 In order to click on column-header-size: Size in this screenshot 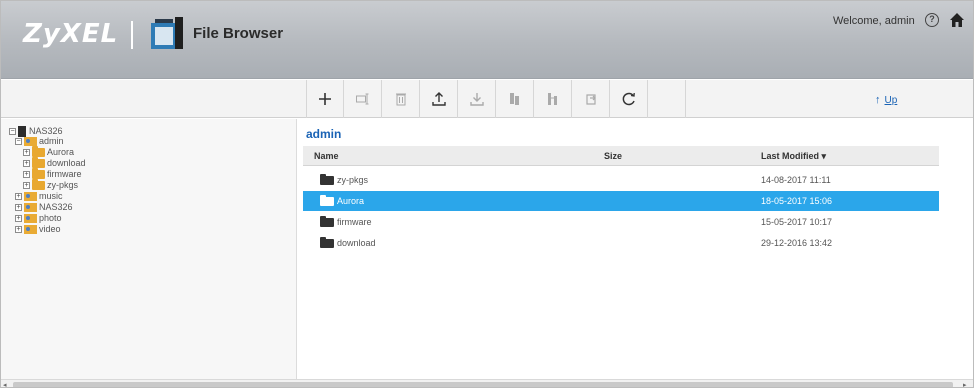, I will do `click(613, 156)`.